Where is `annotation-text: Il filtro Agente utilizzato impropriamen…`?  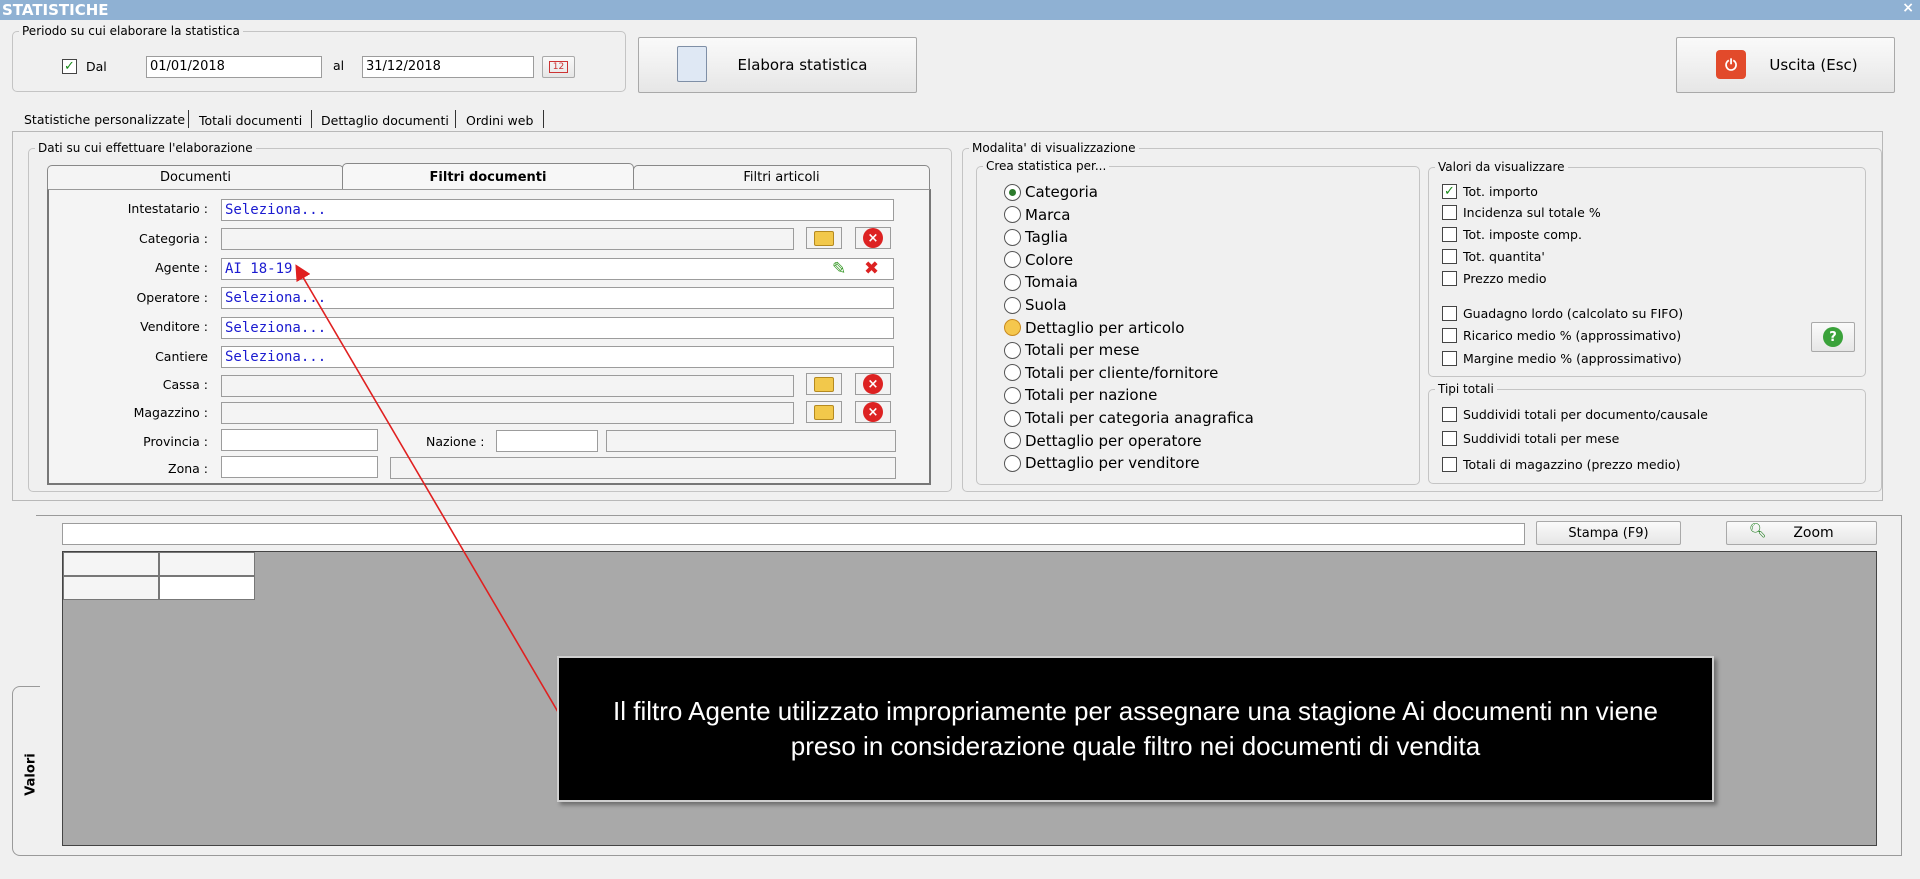
annotation-text: Il filtro Agente utilizzato impropriamen… is located at coordinates (1135, 728).